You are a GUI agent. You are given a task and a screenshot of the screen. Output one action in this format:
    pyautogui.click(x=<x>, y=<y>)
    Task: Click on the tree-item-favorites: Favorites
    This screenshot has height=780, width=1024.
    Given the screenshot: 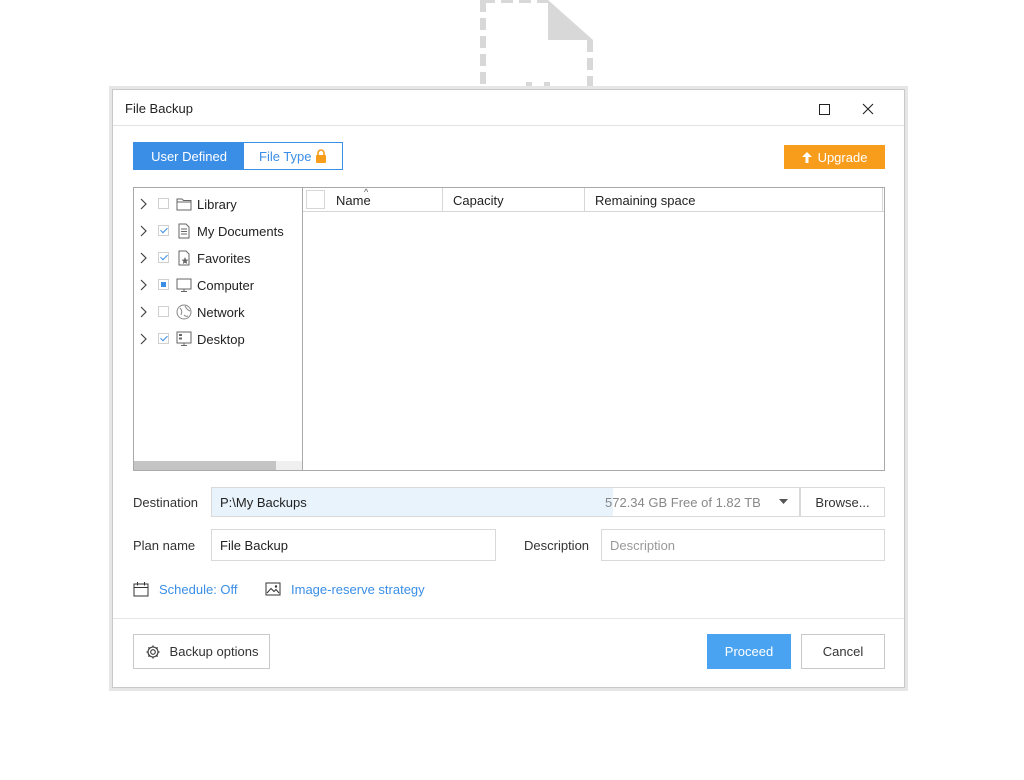 What is the action you would take?
    pyautogui.click(x=218, y=258)
    